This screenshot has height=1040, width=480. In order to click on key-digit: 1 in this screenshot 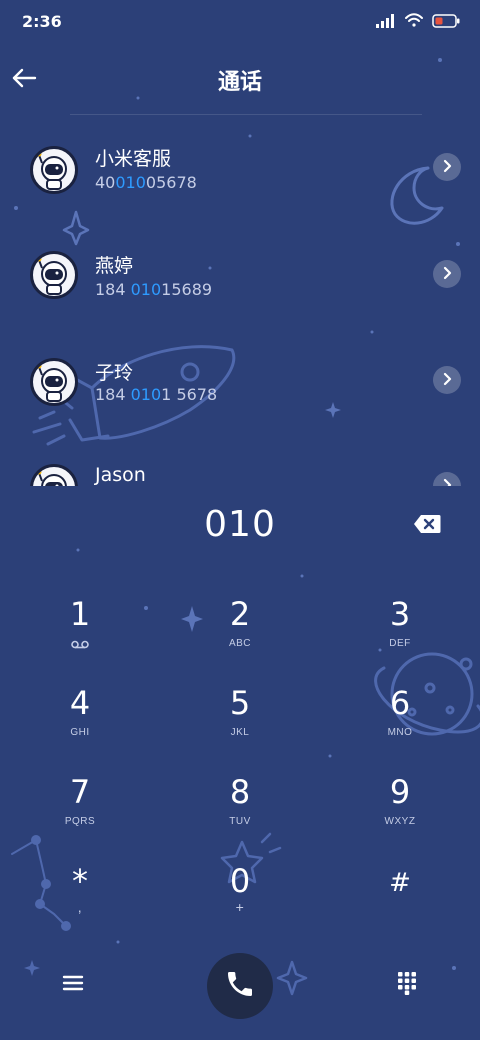, I will do `click(80, 614)`.